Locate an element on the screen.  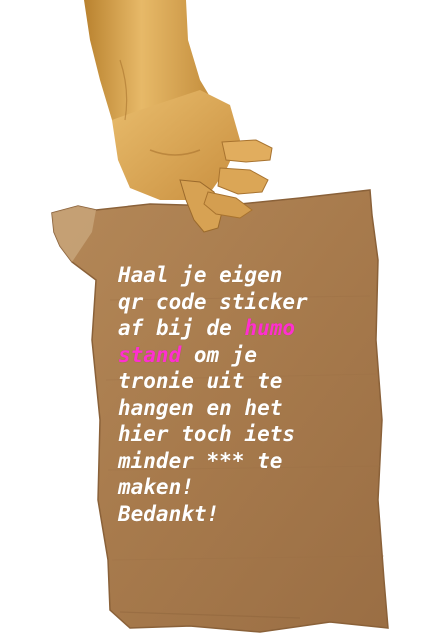
sign-line-3-text: af bij de is located at coordinates (181, 328).